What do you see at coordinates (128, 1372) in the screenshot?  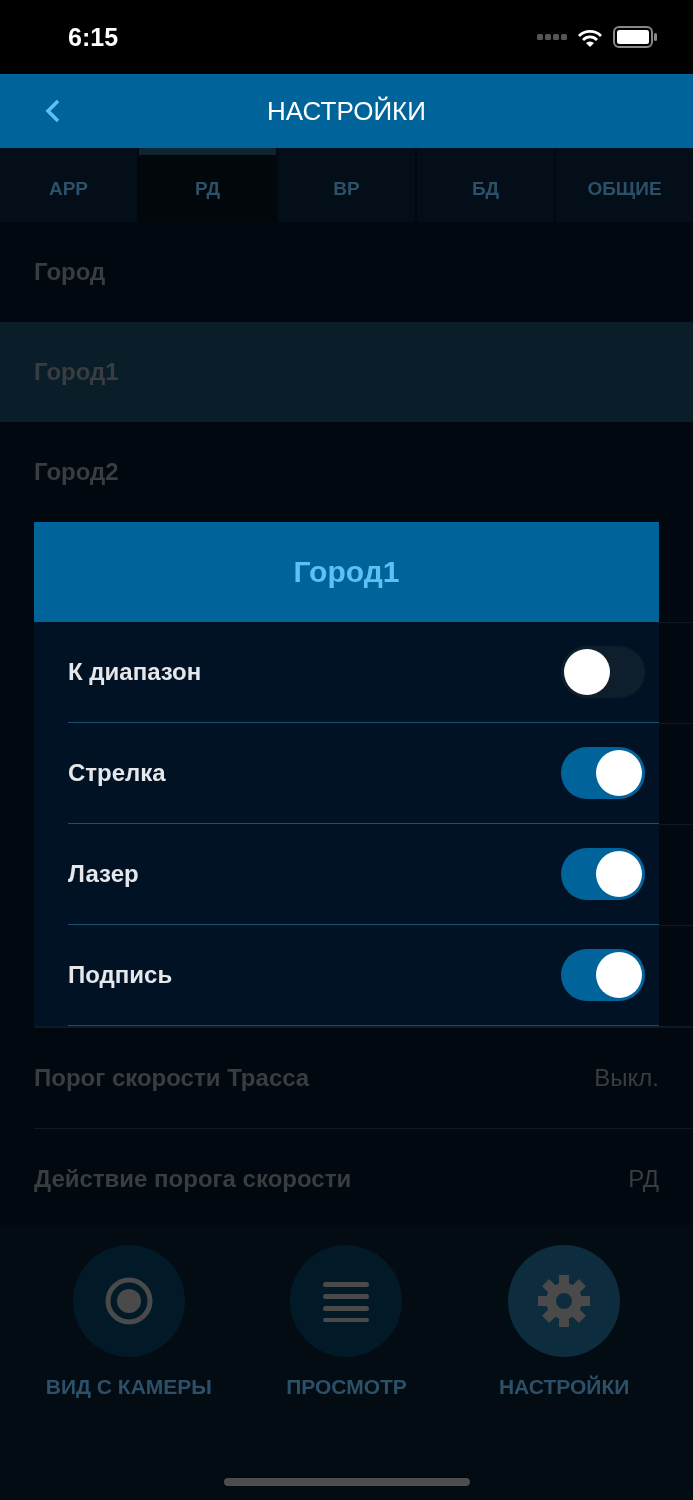 I see `nav-item: ВИД С КАМЕРЫ` at bounding box center [128, 1372].